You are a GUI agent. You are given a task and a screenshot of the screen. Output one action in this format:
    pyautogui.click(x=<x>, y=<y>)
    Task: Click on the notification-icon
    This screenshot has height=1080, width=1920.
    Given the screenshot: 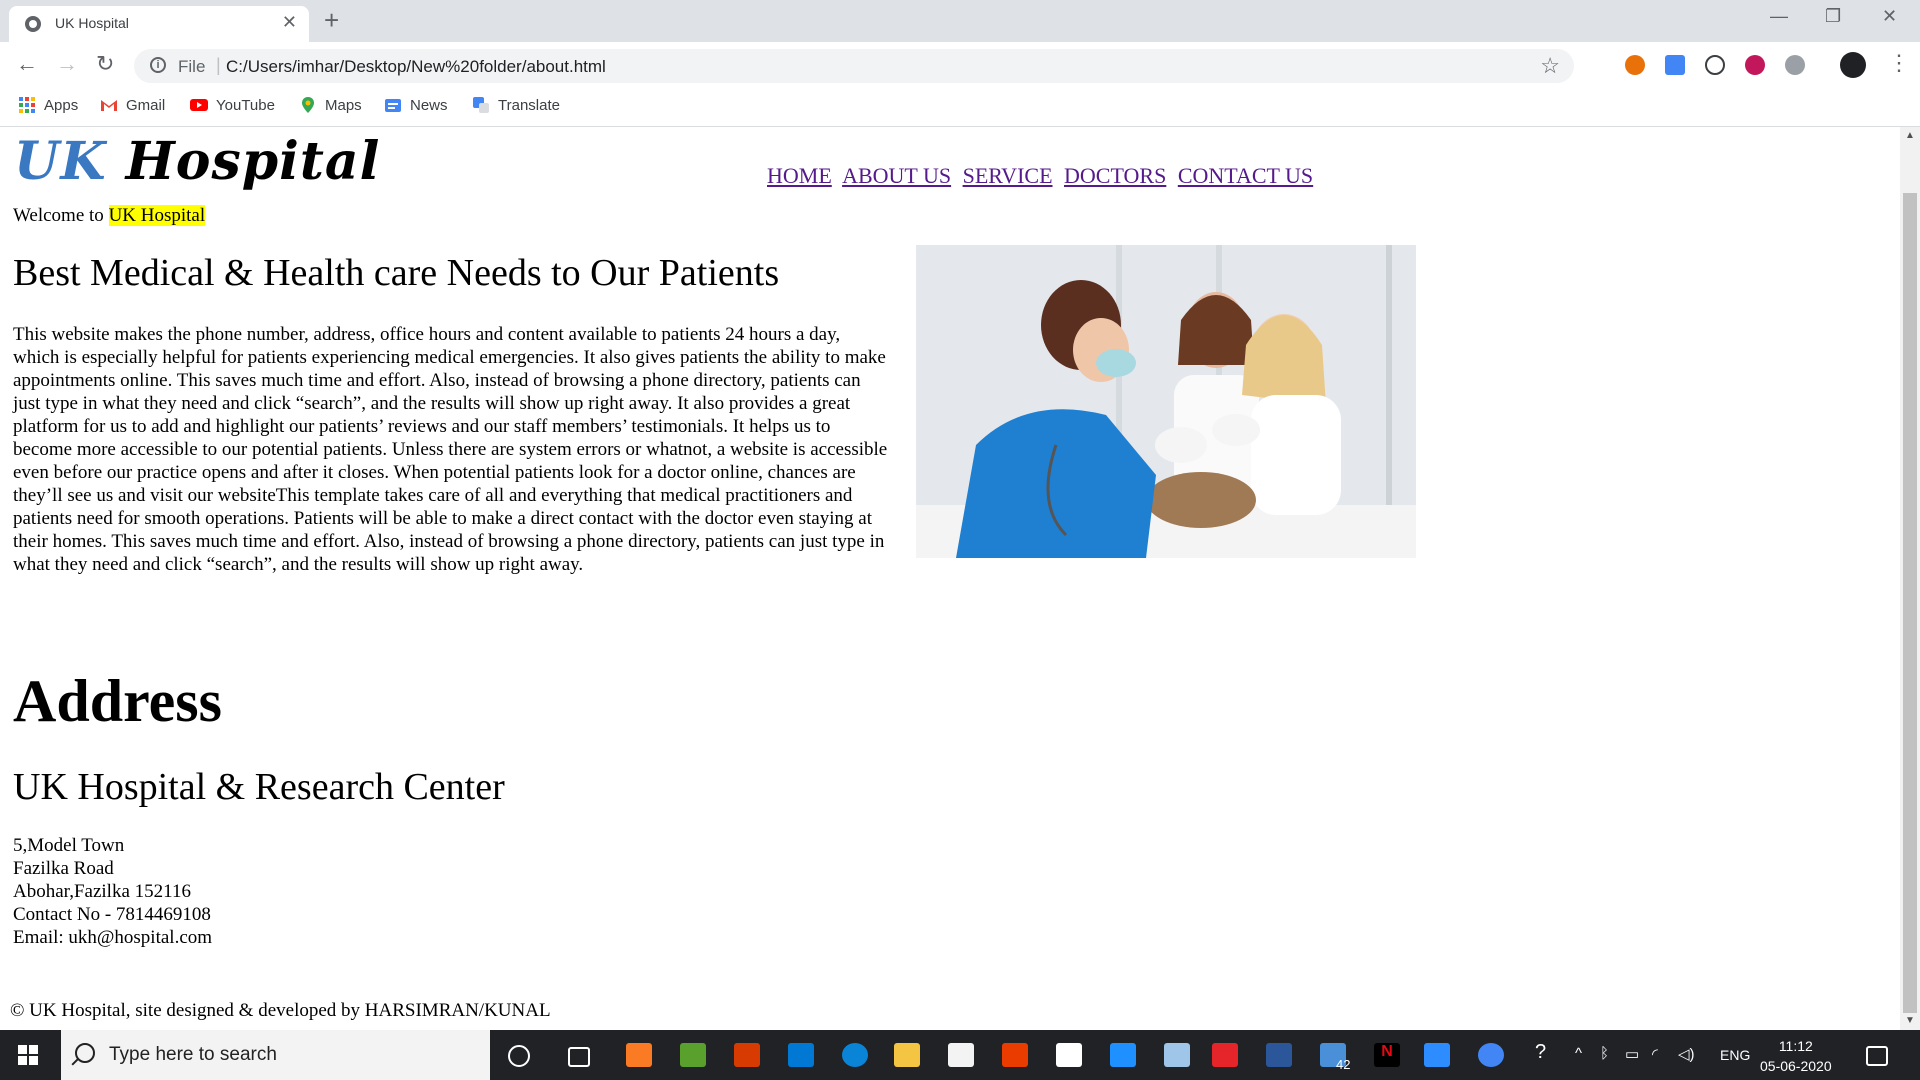 What is the action you would take?
    pyautogui.click(x=1877, y=1056)
    